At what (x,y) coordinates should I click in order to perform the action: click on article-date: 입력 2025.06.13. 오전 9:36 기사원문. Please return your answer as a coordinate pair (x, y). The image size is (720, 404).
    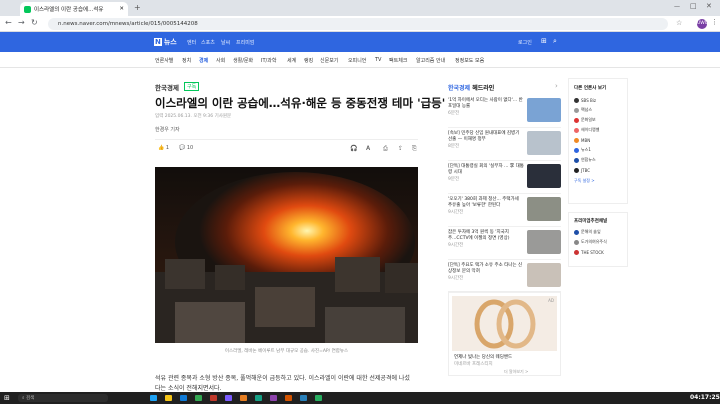
    Looking at the image, I should click on (193, 116).